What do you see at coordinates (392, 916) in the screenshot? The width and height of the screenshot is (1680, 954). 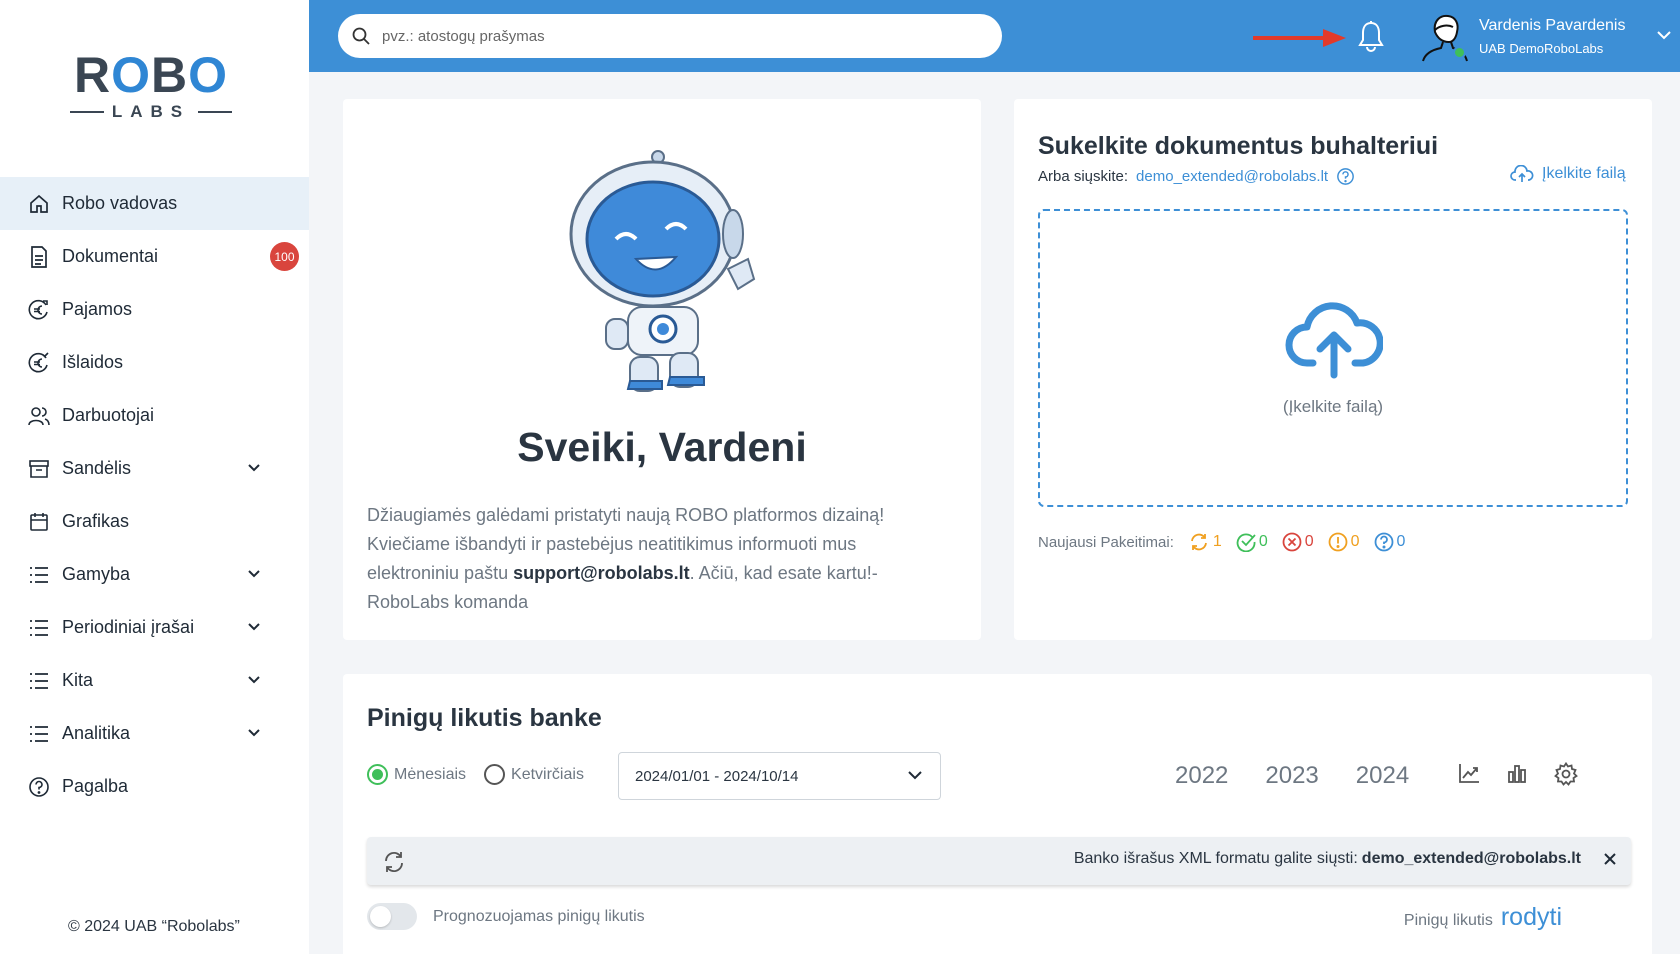 I see `forecast-toggle` at bounding box center [392, 916].